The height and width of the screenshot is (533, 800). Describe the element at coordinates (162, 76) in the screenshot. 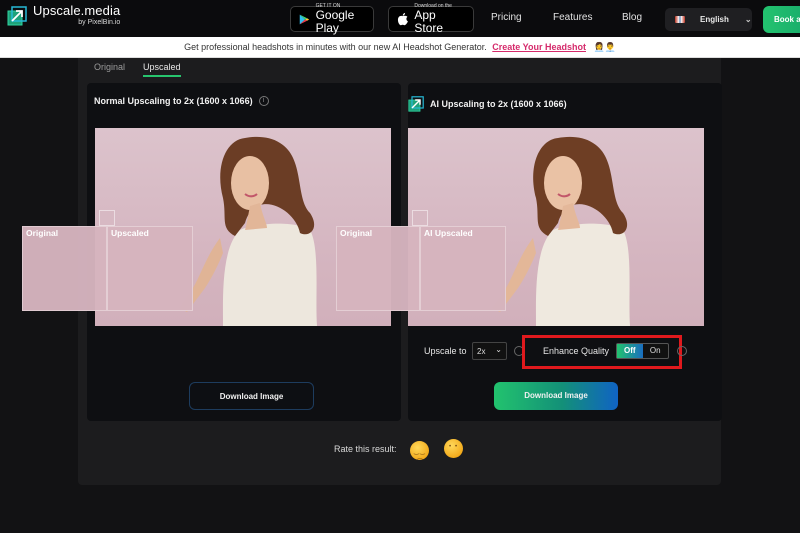

I see `active-tab-indicator` at that location.